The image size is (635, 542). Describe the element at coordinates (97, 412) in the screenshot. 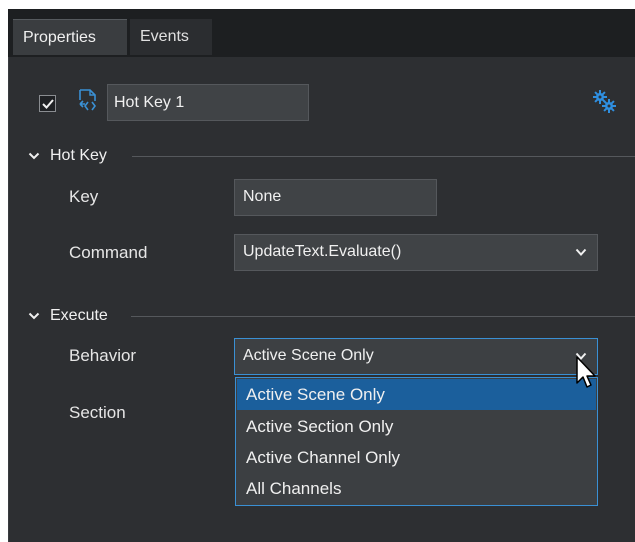

I see `section-label: Section` at that location.